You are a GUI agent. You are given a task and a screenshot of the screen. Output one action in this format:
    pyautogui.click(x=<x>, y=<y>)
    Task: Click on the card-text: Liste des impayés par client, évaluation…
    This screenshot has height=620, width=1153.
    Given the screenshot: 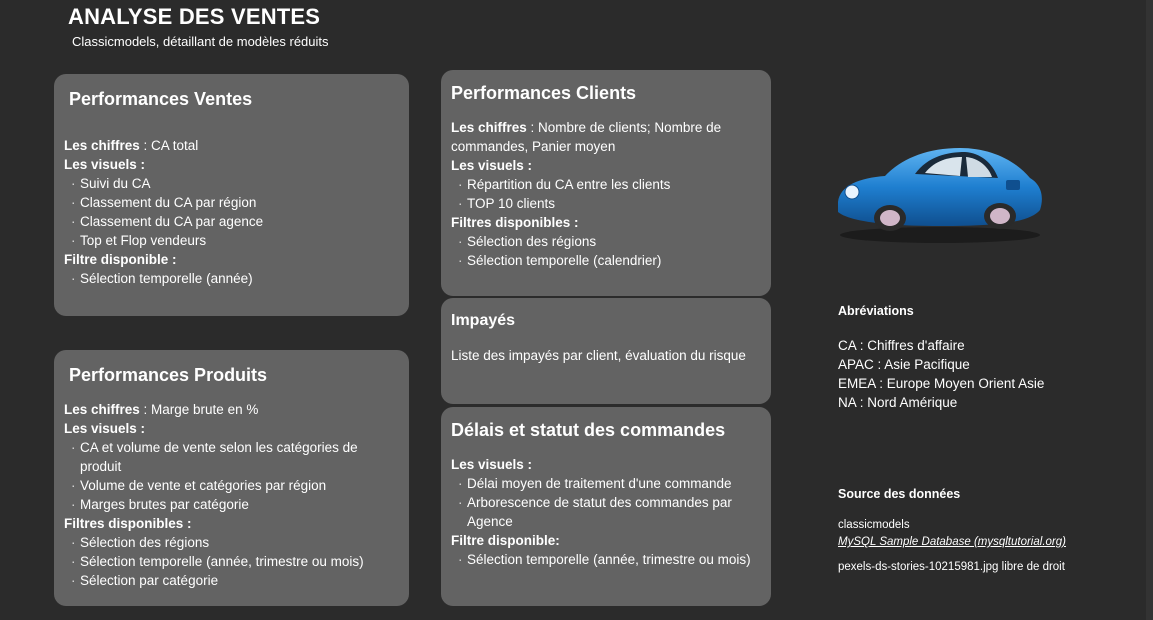 What is the action you would take?
    pyautogui.click(x=598, y=355)
    